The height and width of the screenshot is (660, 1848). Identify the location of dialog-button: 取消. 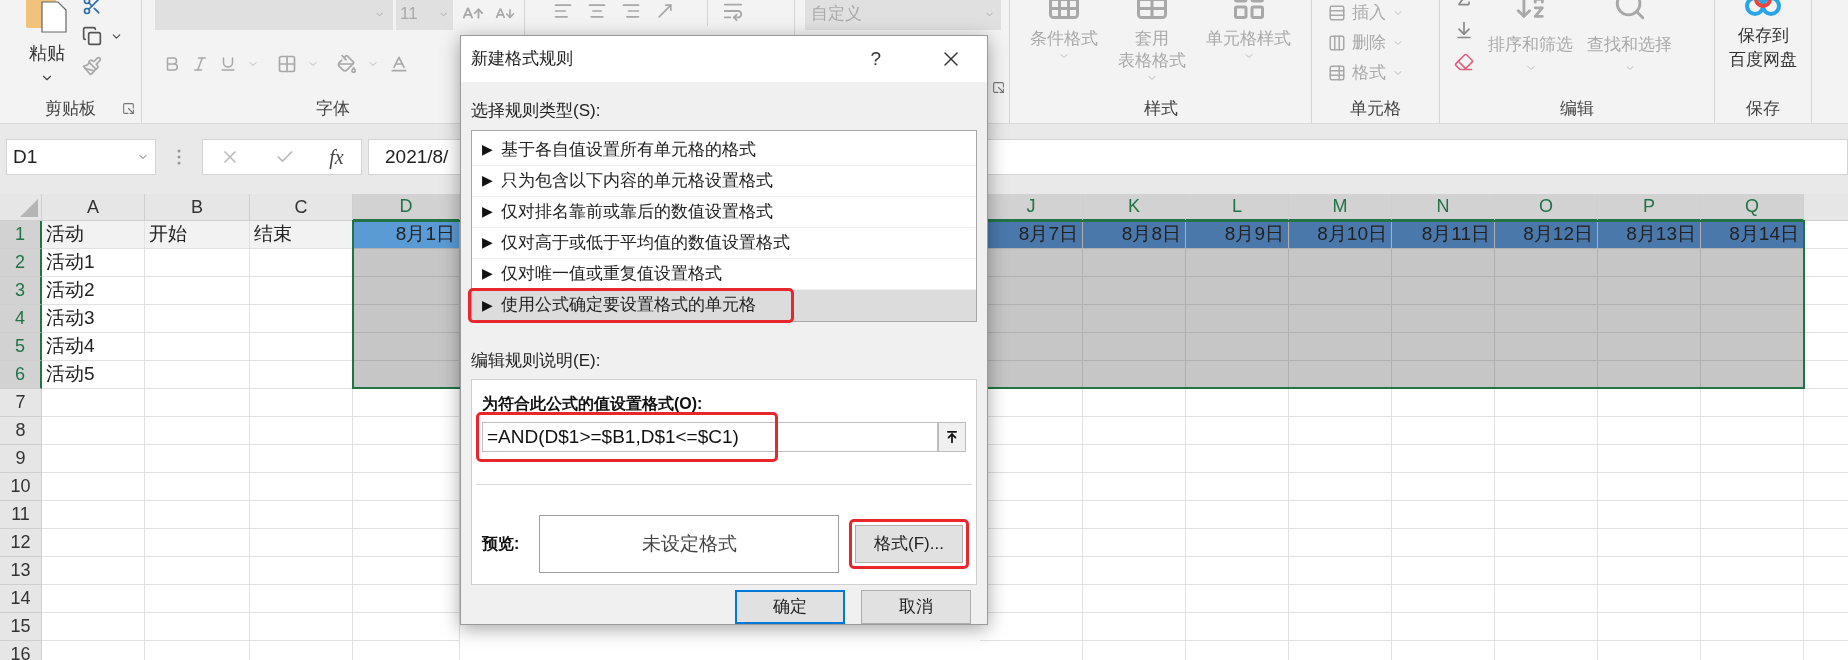
(916, 607).